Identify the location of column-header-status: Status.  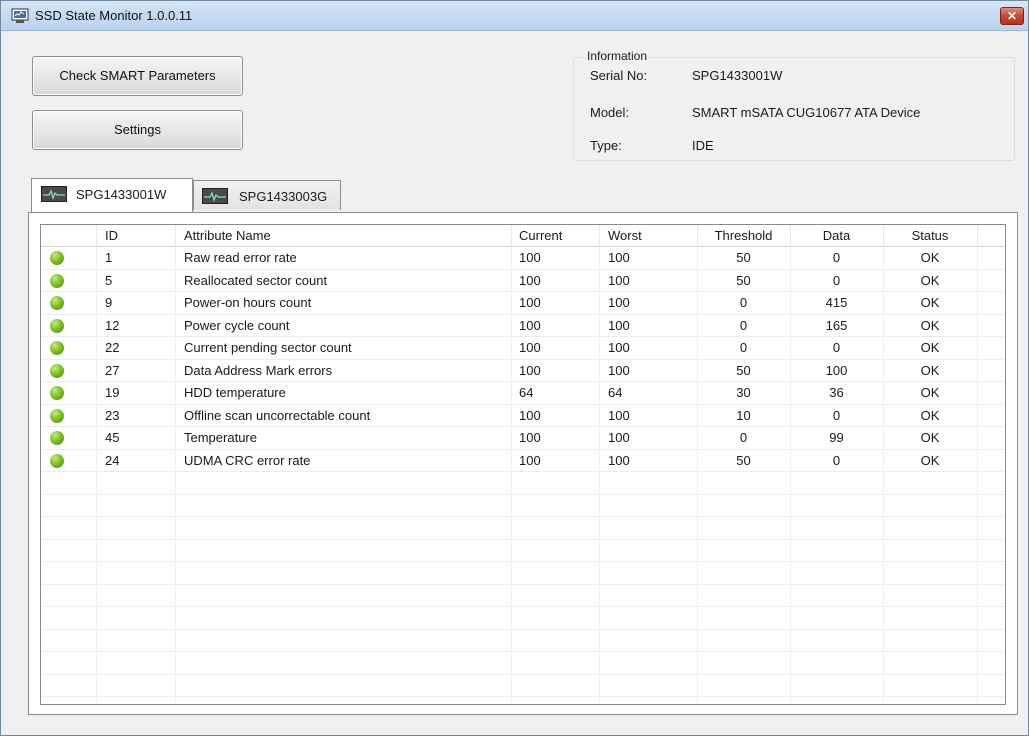
(930, 236).